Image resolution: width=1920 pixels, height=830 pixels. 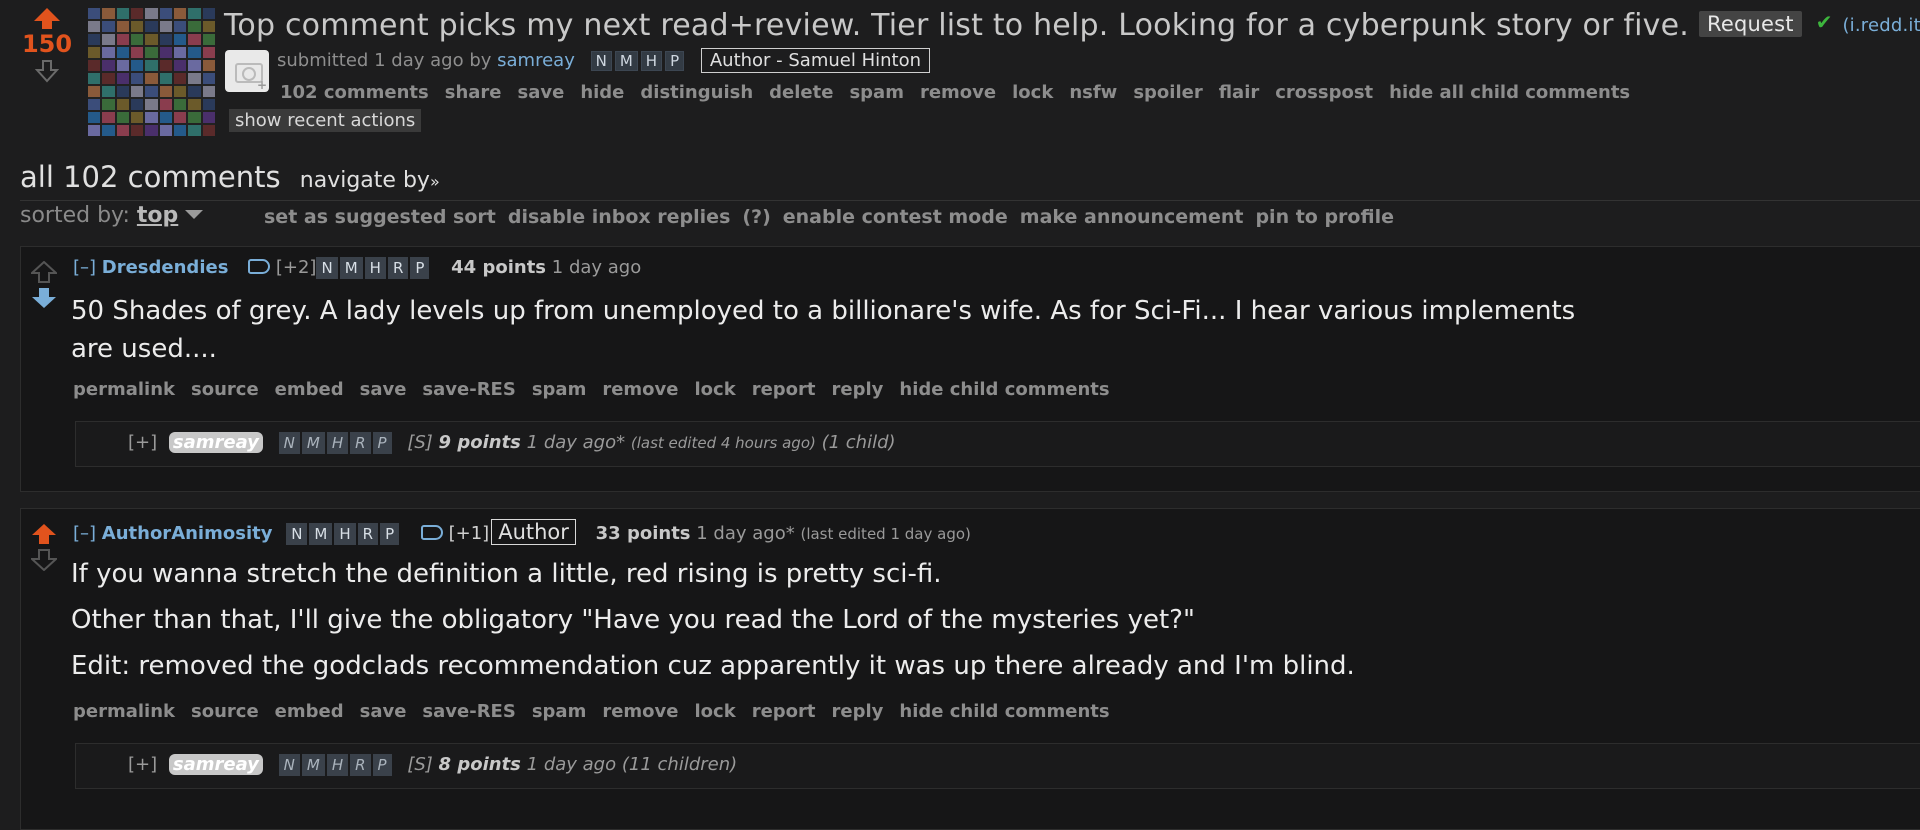 What do you see at coordinates (247, 71) in the screenshot?
I see `camera-icon: +` at bounding box center [247, 71].